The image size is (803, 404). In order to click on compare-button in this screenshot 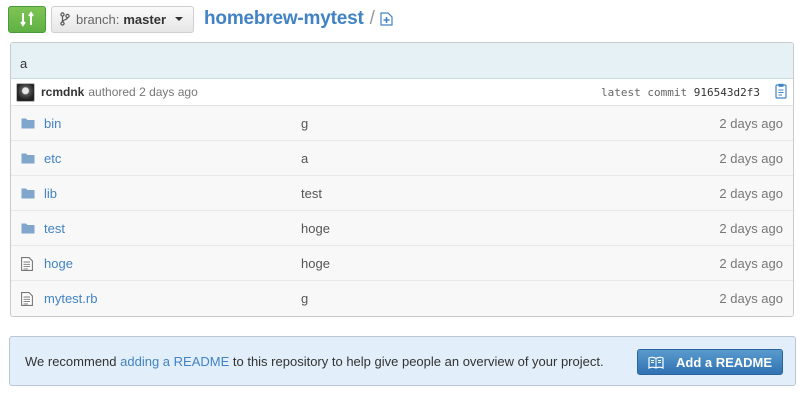, I will do `click(27, 19)`.